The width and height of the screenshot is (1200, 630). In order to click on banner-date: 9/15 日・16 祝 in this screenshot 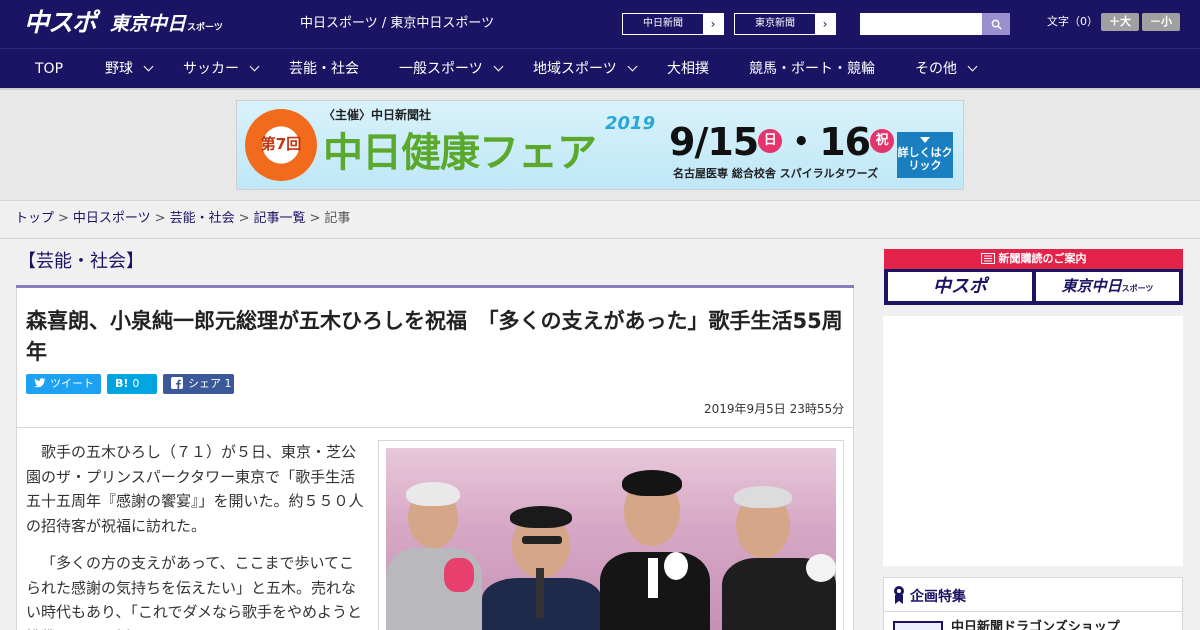, I will do `click(782, 142)`.